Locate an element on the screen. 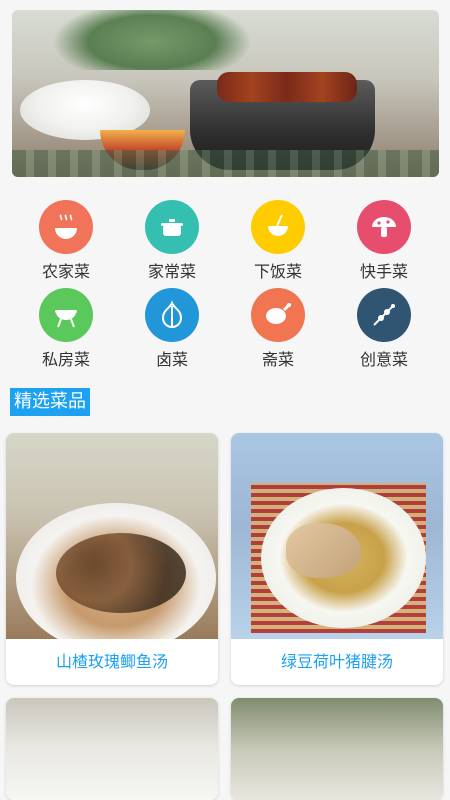 The width and height of the screenshot is (450, 800). category-item-nongjia: 农家菜 is located at coordinates (66, 241).